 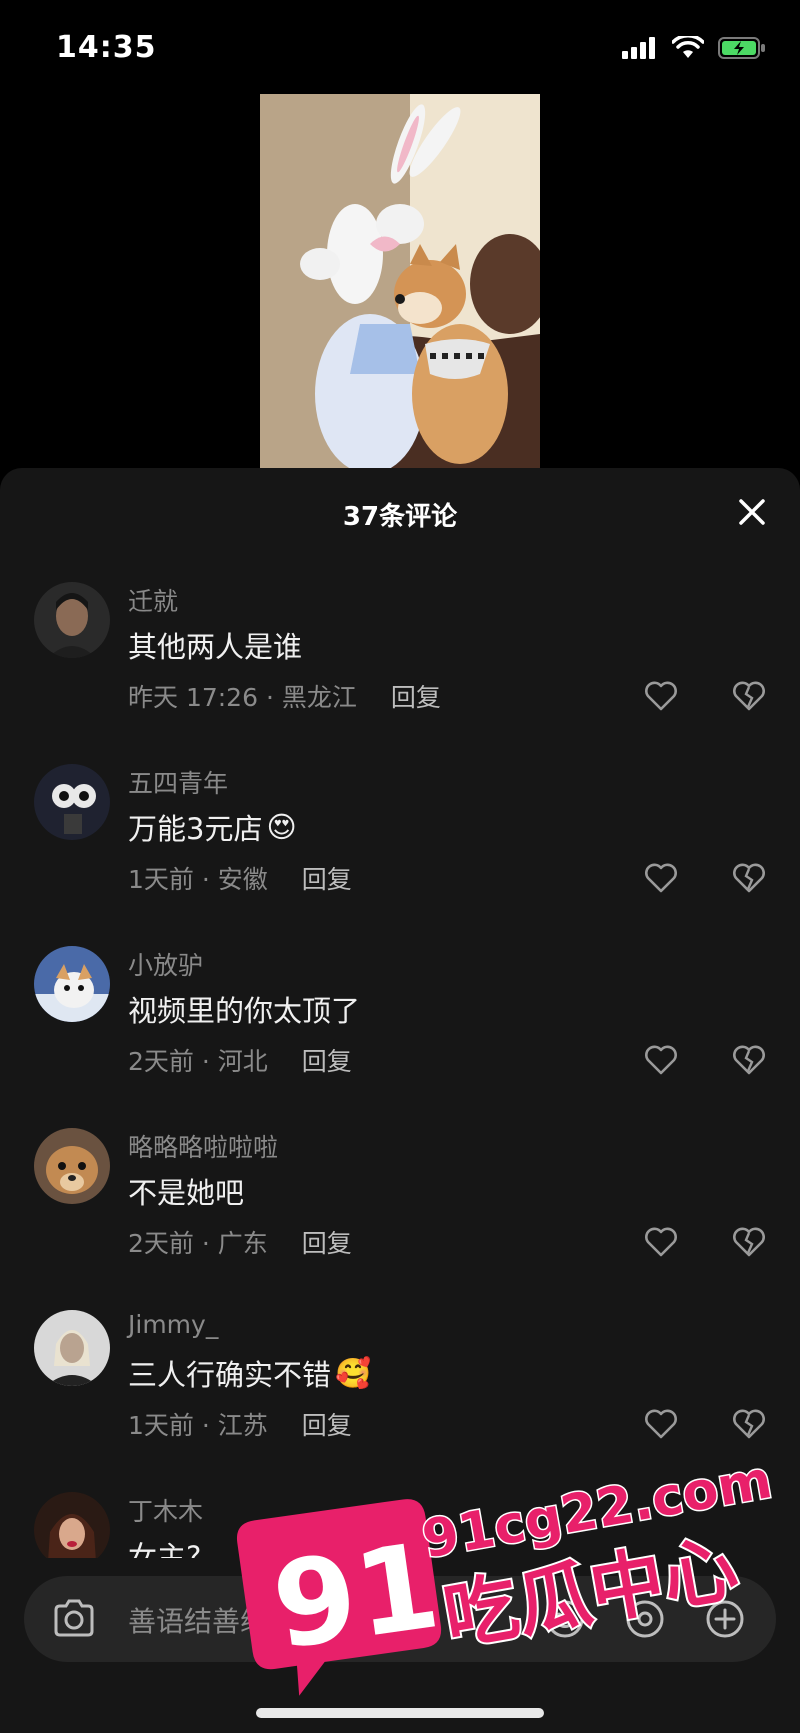 What do you see at coordinates (106, 47) in the screenshot?
I see `status-time: 14:35` at bounding box center [106, 47].